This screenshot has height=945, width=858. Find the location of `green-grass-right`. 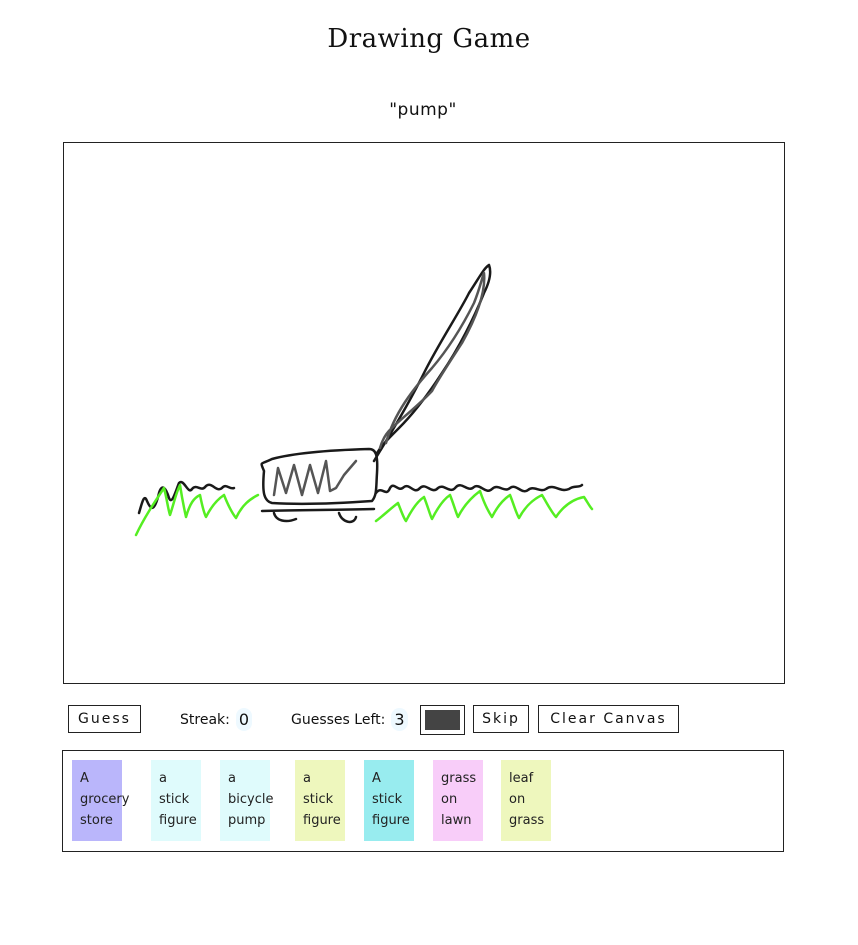

green-grass-right is located at coordinates (484, 506).